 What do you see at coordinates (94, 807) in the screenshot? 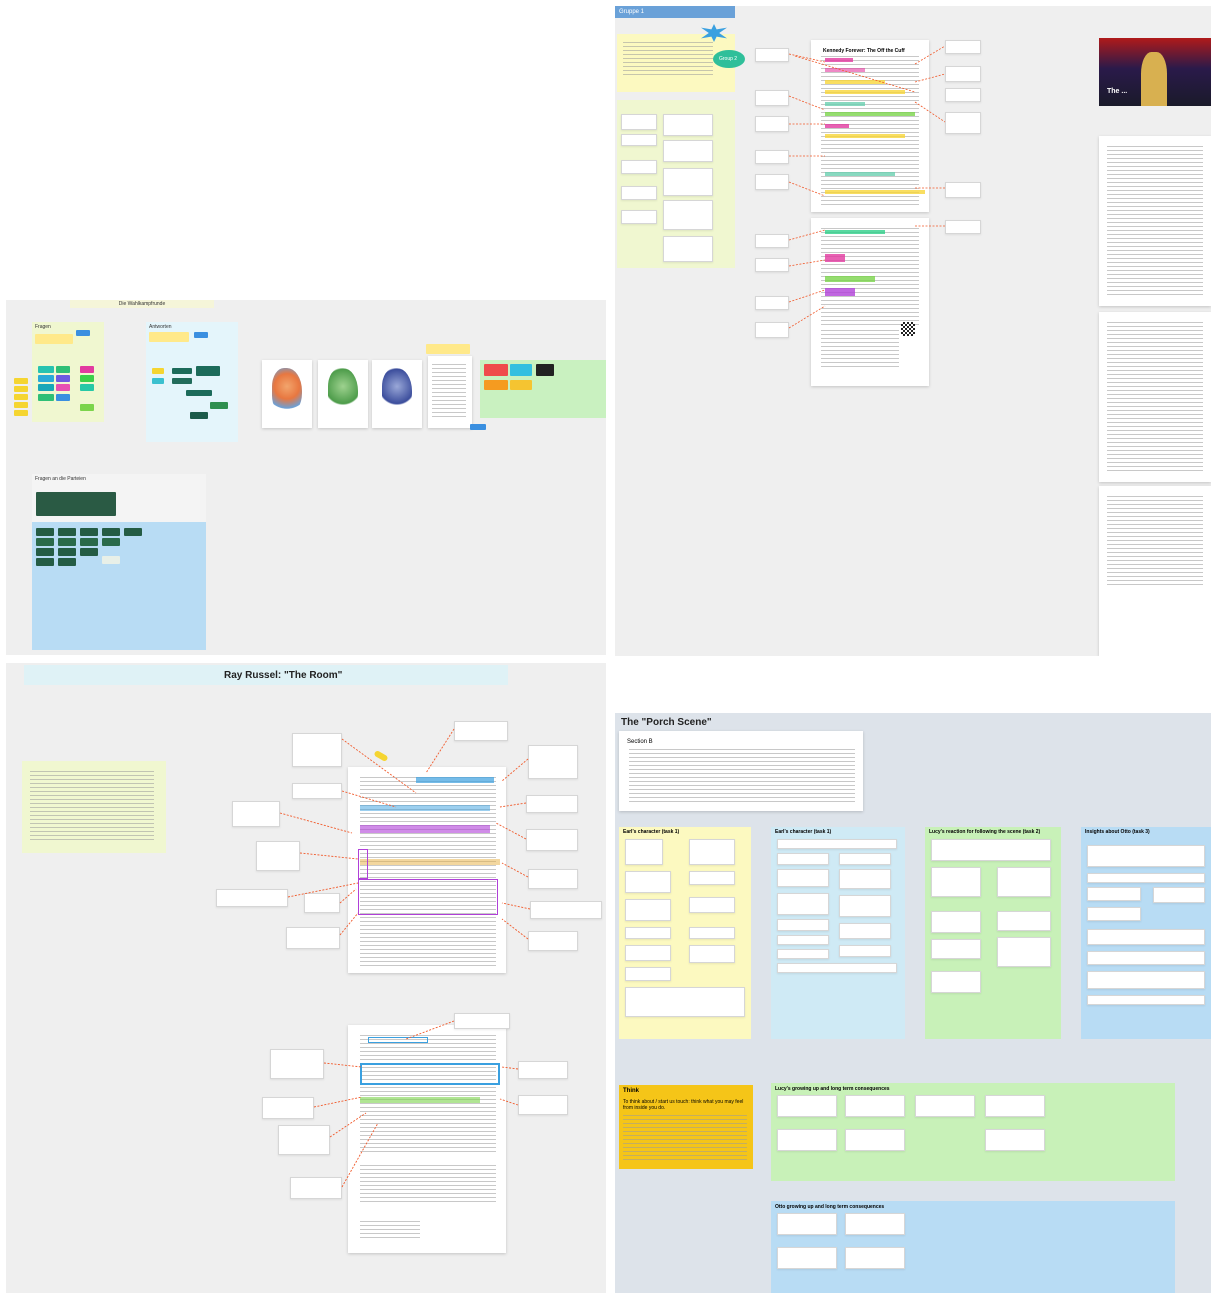
I see `notes-panel` at bounding box center [94, 807].